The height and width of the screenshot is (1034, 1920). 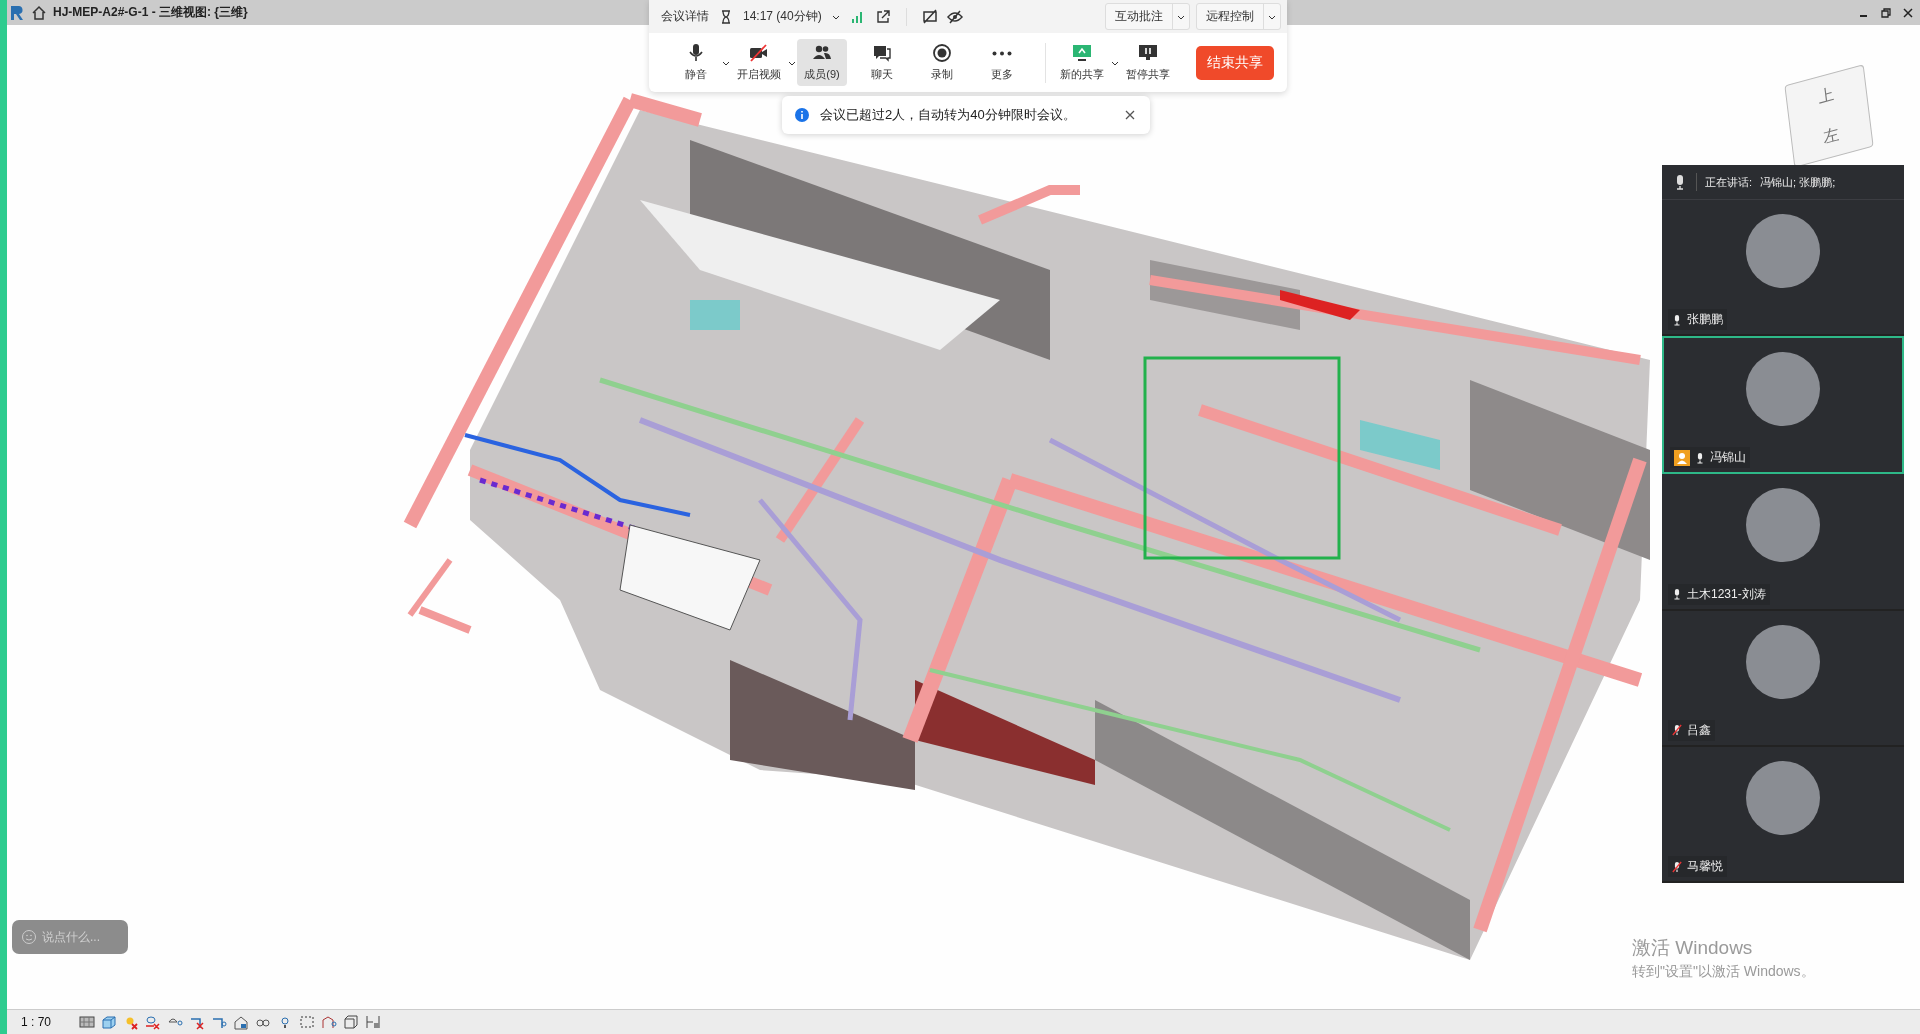 What do you see at coordinates (150, 12) in the screenshot?
I see `window-title: HJ-MEP-A2#-G-1 - 三维视图: {三维}` at bounding box center [150, 12].